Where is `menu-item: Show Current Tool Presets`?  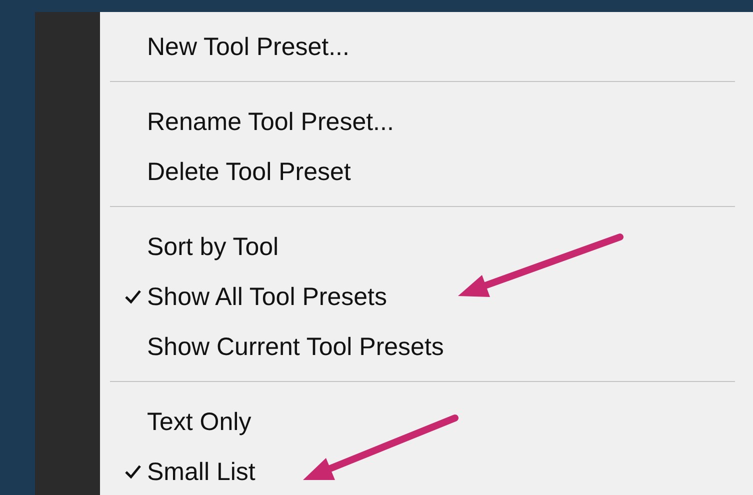
menu-item: Show Current Tool Presets is located at coordinates (426, 347).